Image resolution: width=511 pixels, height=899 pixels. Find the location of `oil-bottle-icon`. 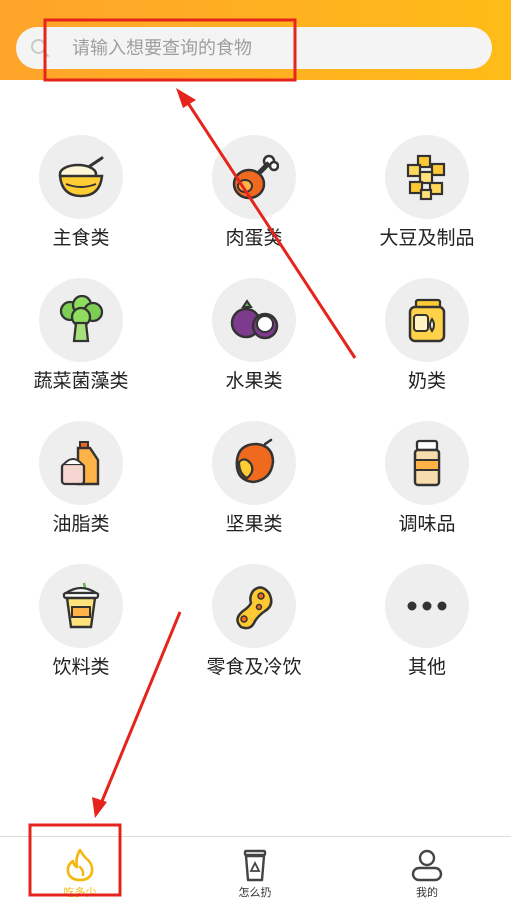

oil-bottle-icon is located at coordinates (80, 463).